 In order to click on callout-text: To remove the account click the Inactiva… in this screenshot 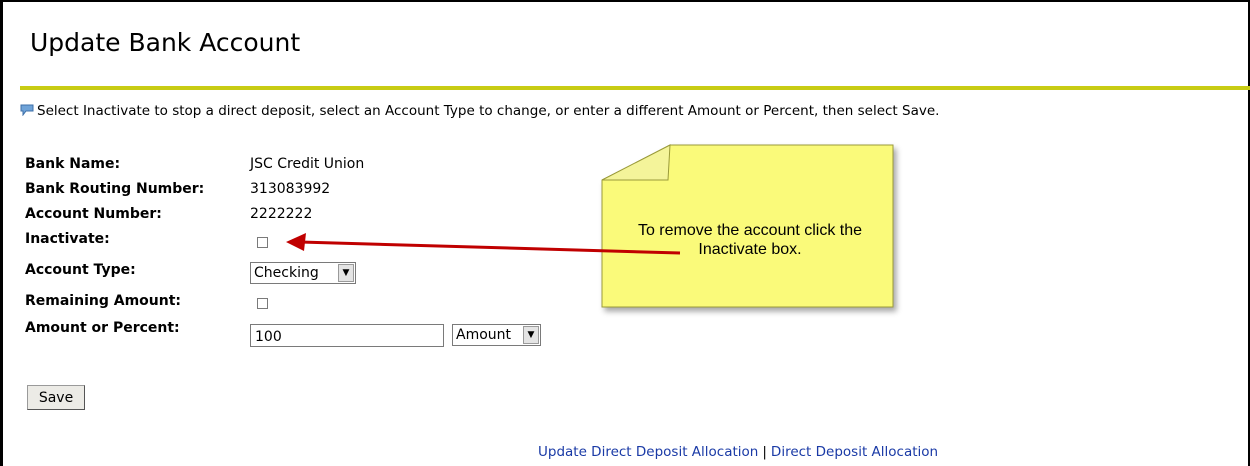, I will do `click(750, 240)`.